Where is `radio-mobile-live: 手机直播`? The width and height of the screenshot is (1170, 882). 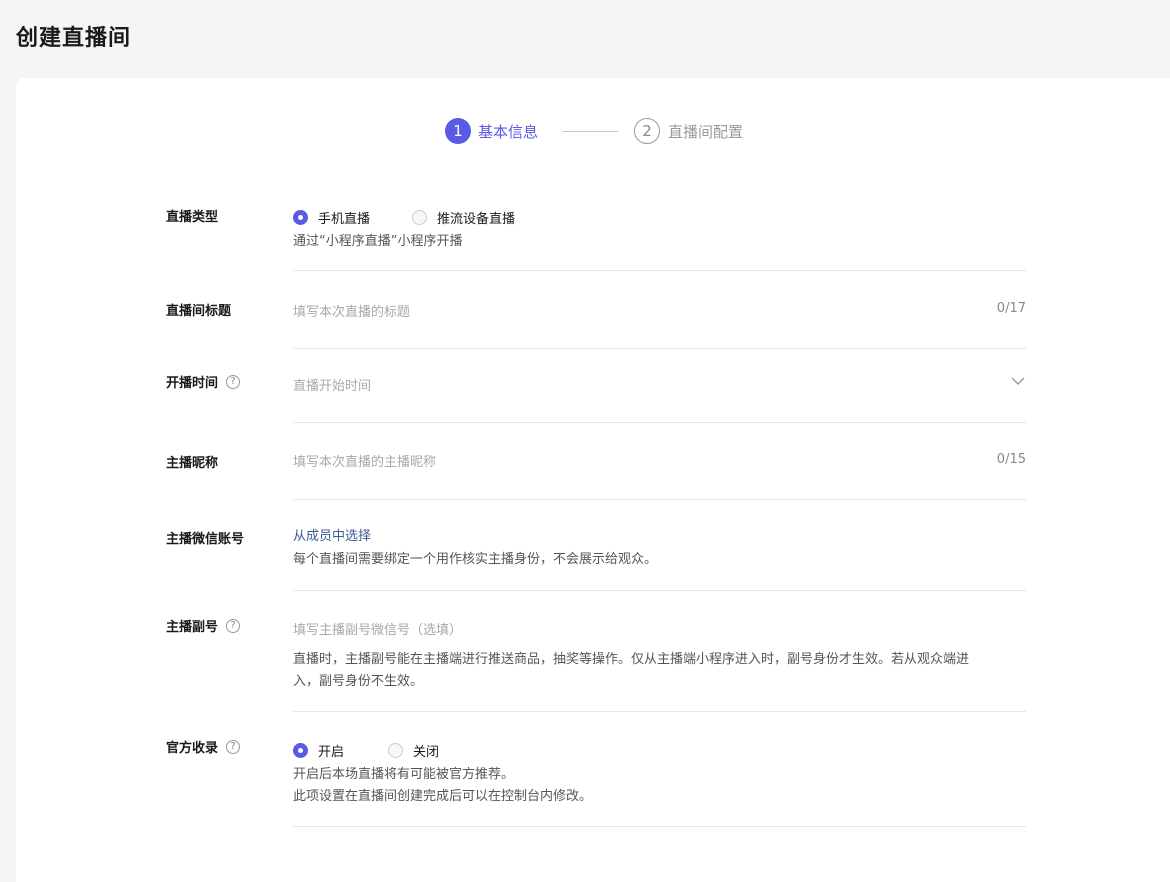 radio-mobile-live: 手机直播 is located at coordinates (331, 217).